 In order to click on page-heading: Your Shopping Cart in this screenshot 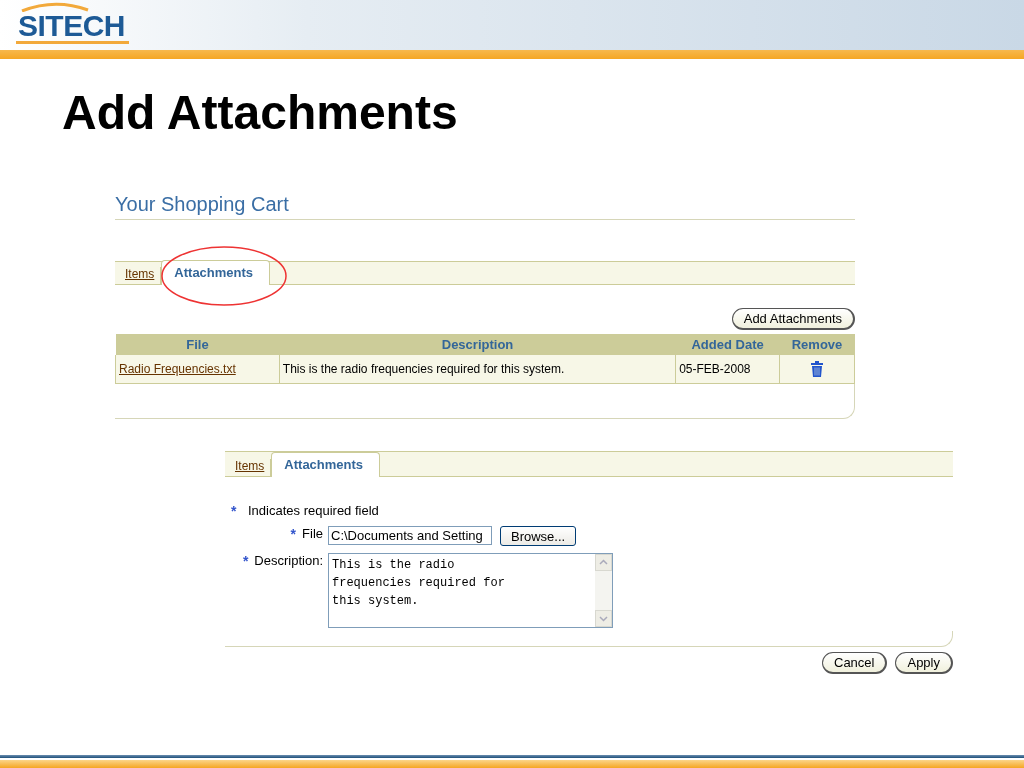, I will do `click(485, 205)`.